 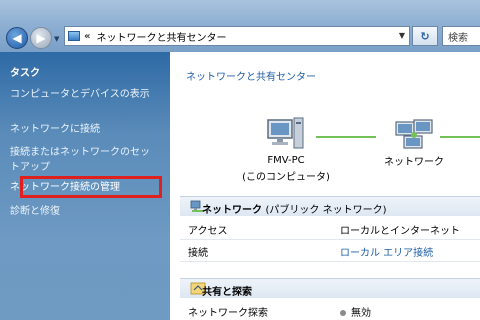 I want to click on network-label: ネットワーク, so click(x=414, y=162).